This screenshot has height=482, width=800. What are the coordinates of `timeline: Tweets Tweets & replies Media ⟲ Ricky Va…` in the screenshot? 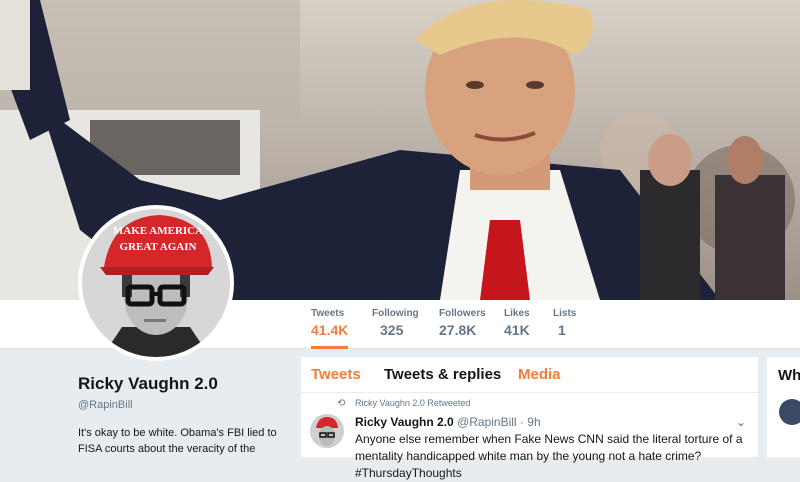 It's located at (529, 418).